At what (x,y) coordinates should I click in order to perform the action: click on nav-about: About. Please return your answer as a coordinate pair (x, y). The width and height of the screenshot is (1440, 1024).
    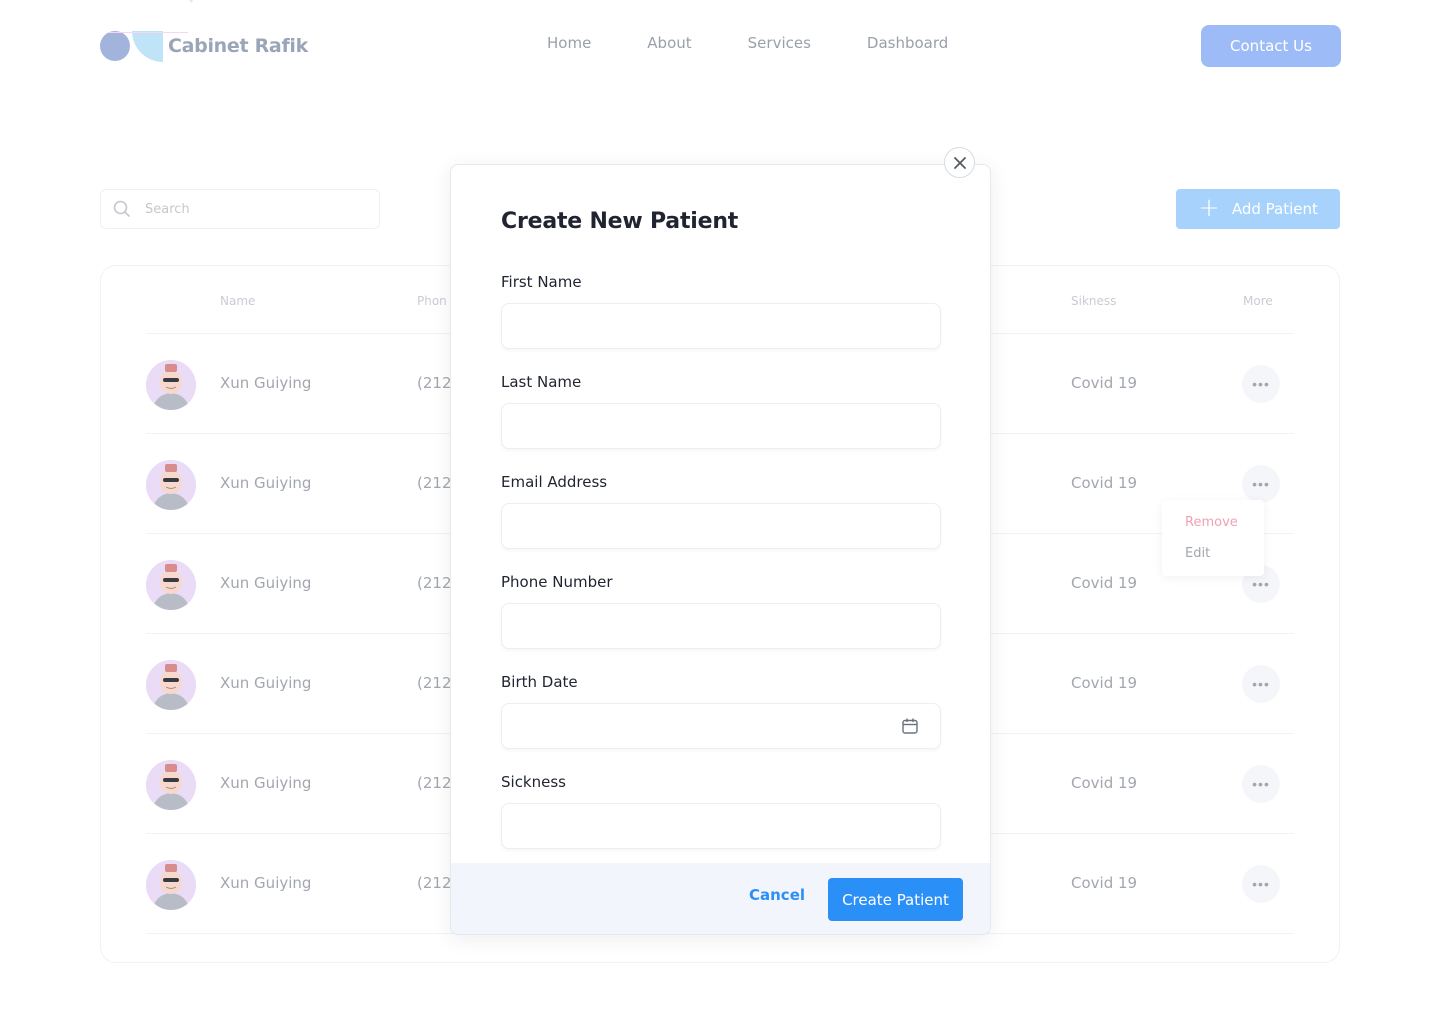
    Looking at the image, I should click on (669, 43).